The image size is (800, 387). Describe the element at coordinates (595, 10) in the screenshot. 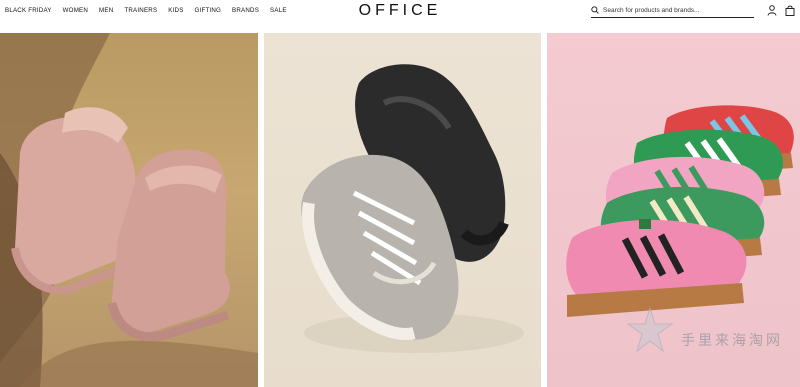

I see `search-icon` at that location.